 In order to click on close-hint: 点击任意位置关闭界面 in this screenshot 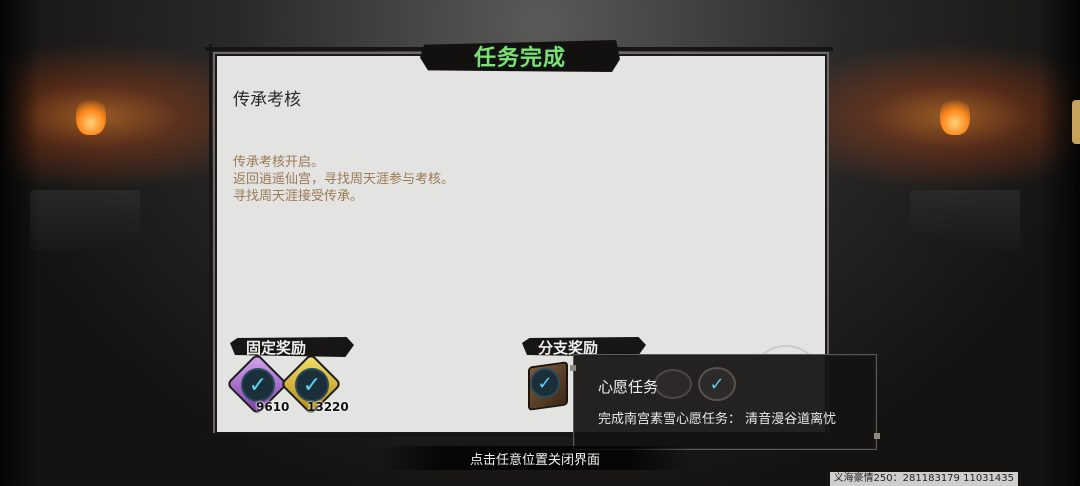, I will do `click(534, 460)`.